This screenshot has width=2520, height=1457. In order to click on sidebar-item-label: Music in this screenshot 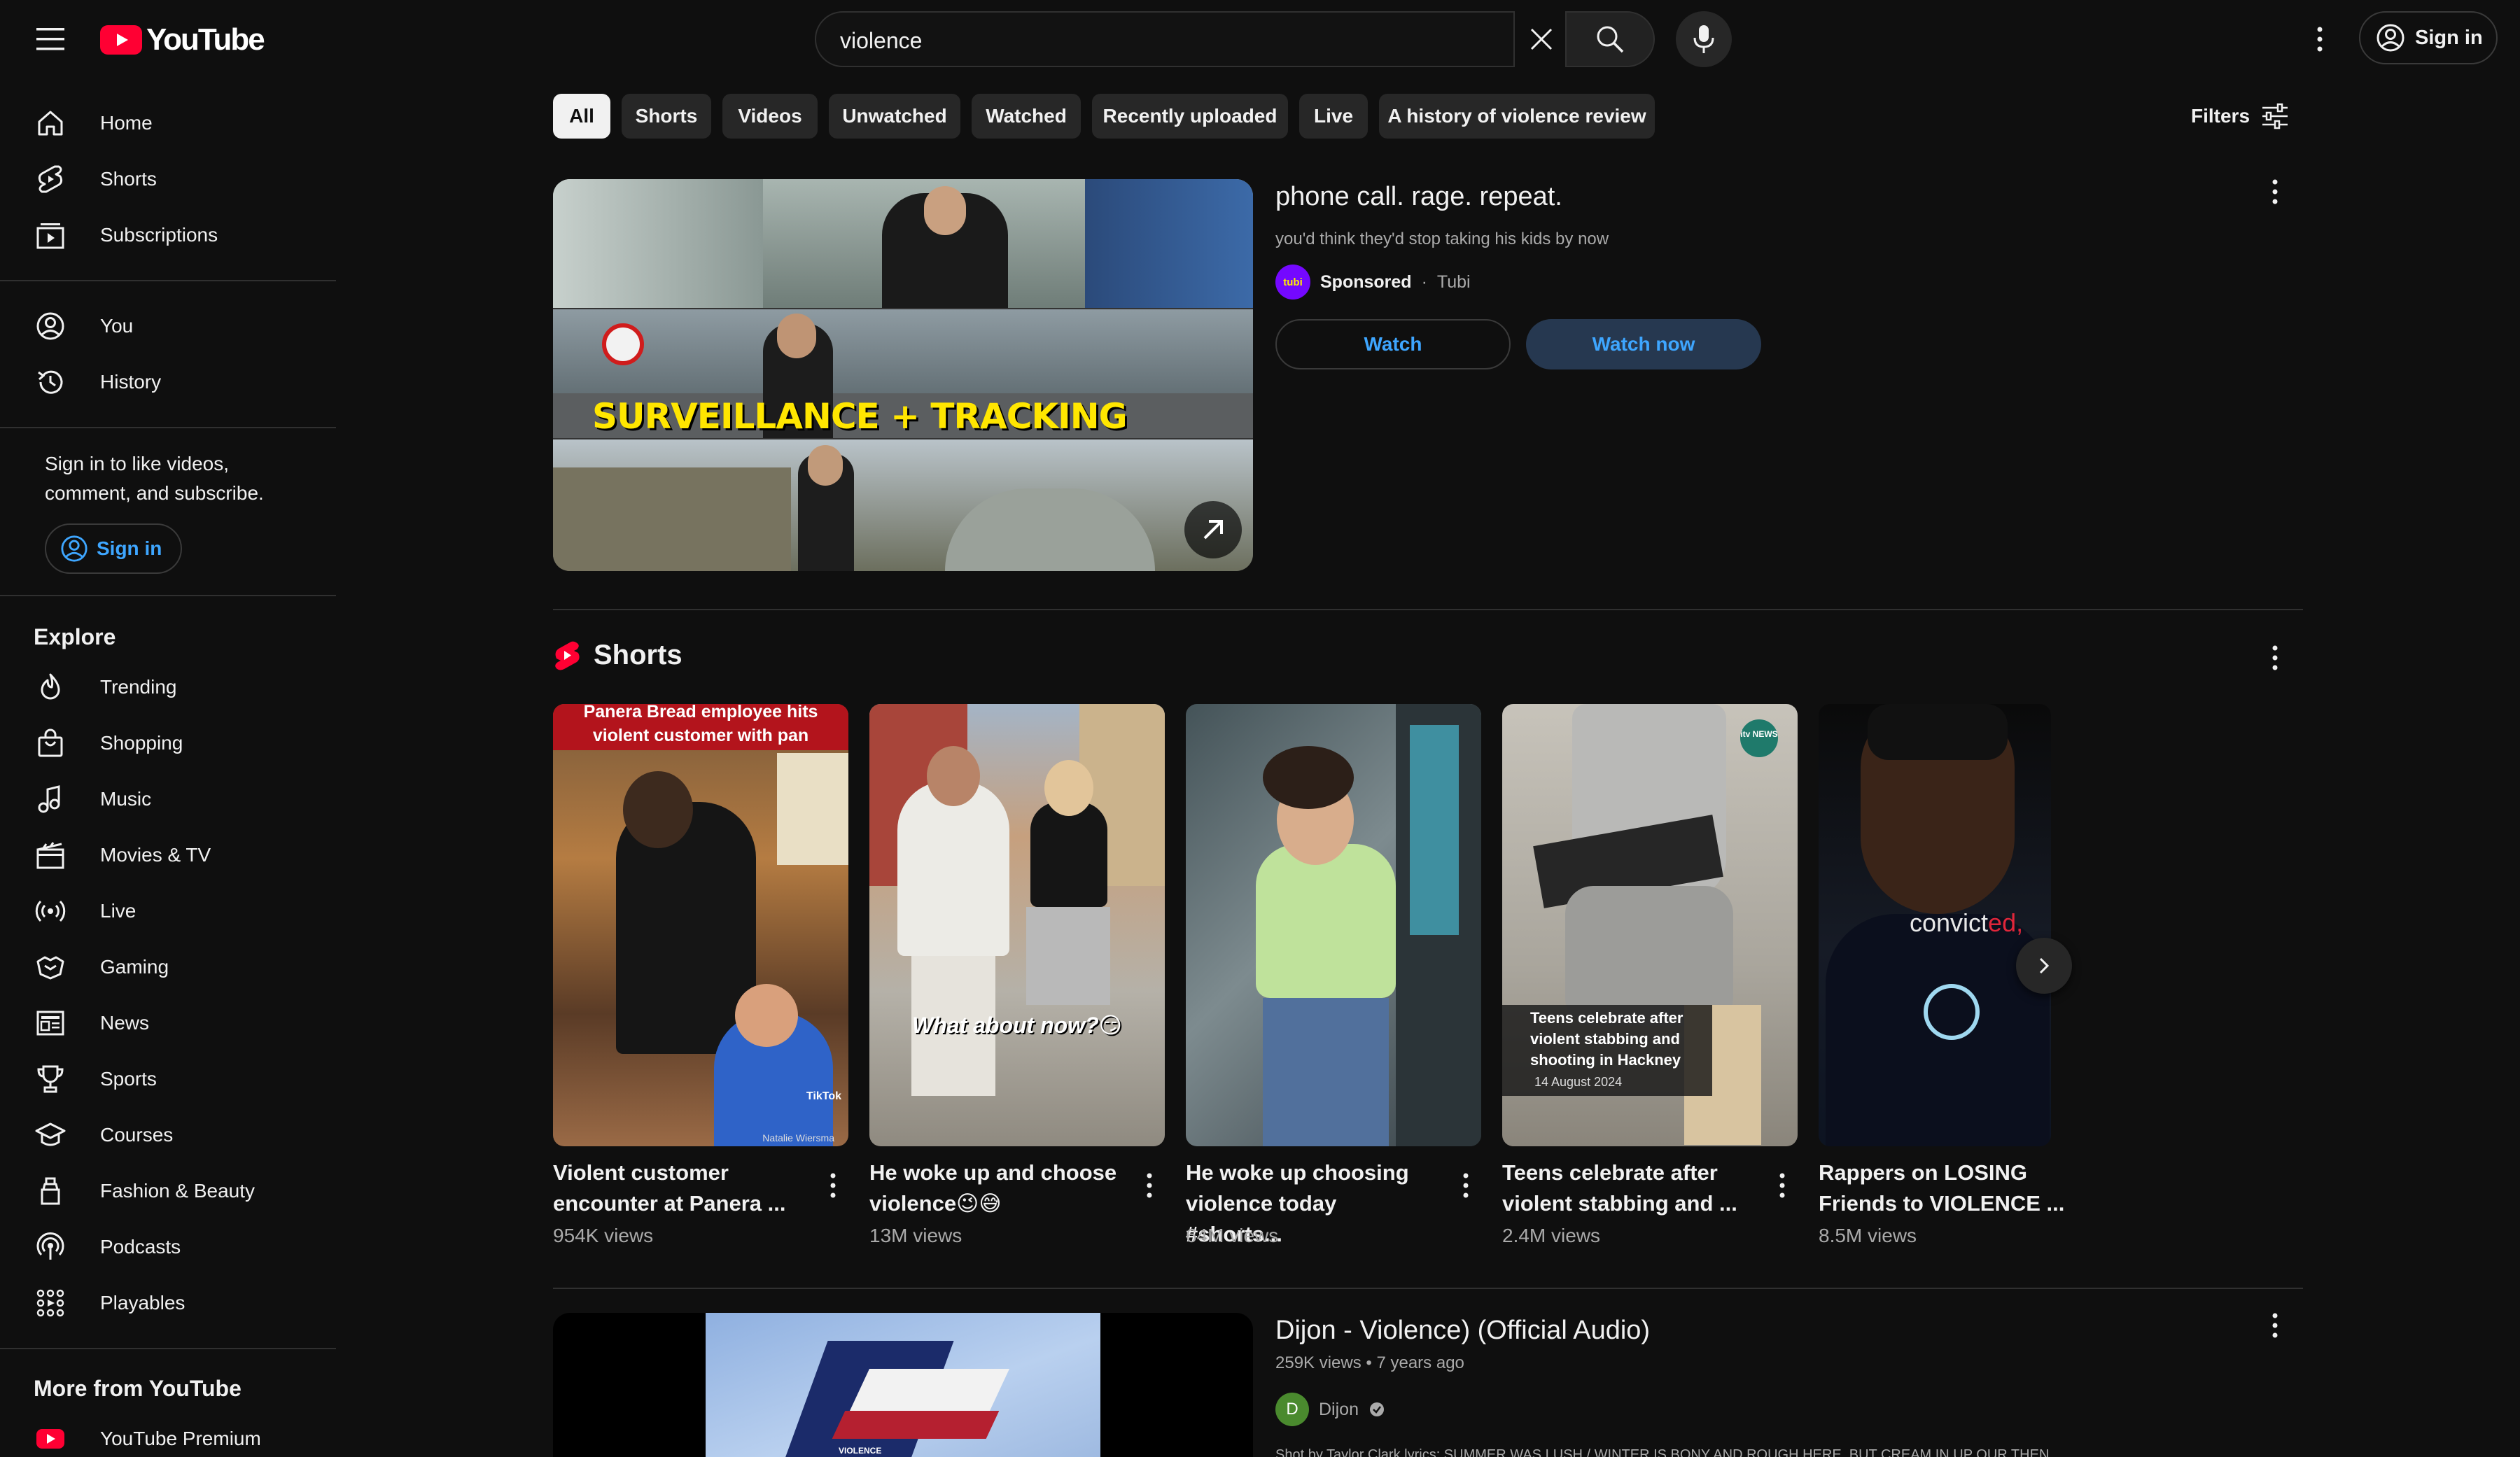, I will do `click(126, 799)`.